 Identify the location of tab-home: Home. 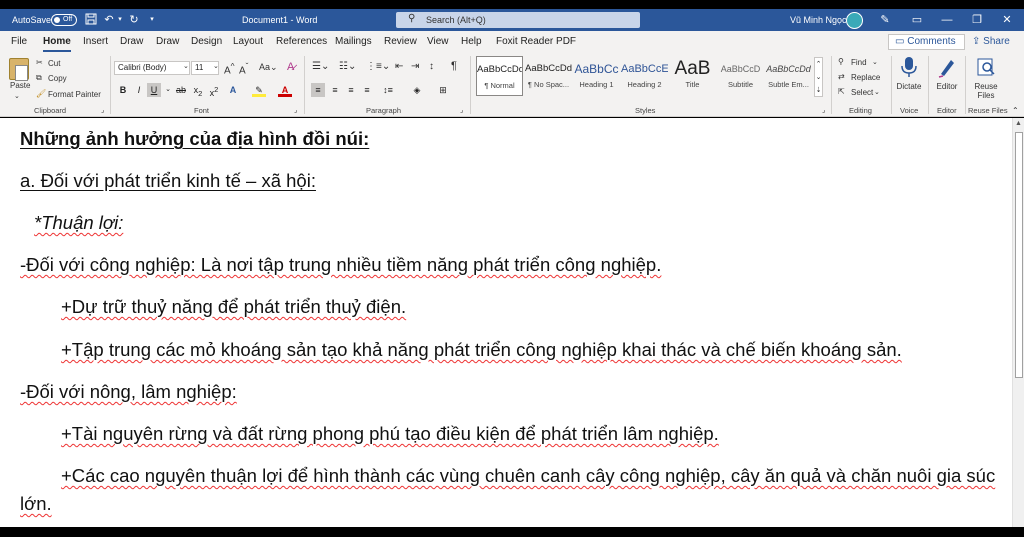
(57, 44).